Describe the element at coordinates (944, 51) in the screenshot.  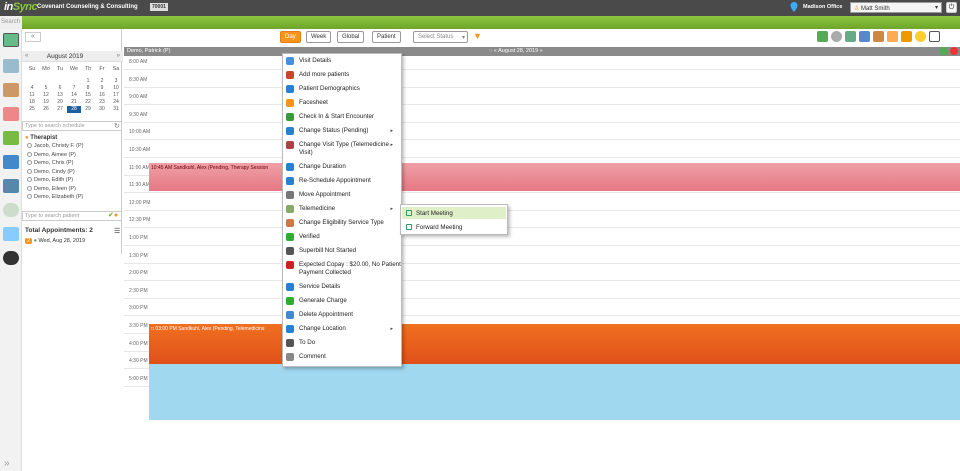
I see `add-icon` at that location.